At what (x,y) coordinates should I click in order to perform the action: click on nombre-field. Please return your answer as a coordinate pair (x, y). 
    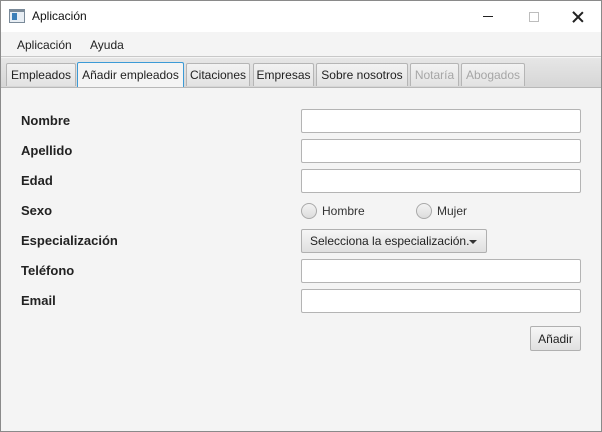
    Looking at the image, I should click on (441, 121).